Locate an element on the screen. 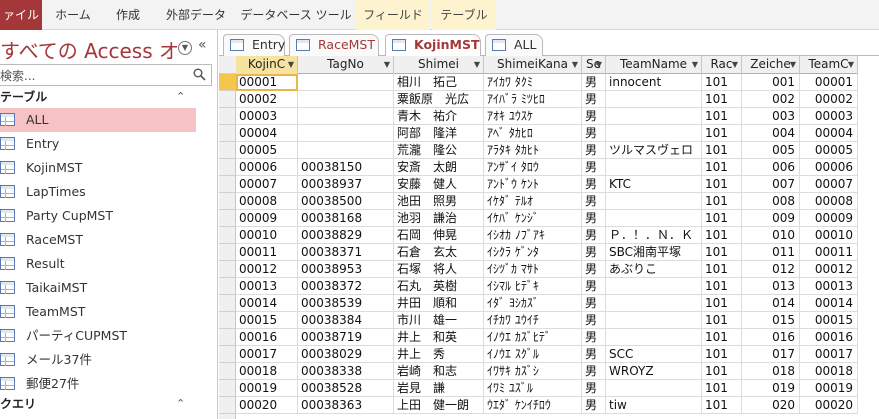 The image size is (879, 419). chevron-down-icon: ▼ is located at coordinates (185, 48).